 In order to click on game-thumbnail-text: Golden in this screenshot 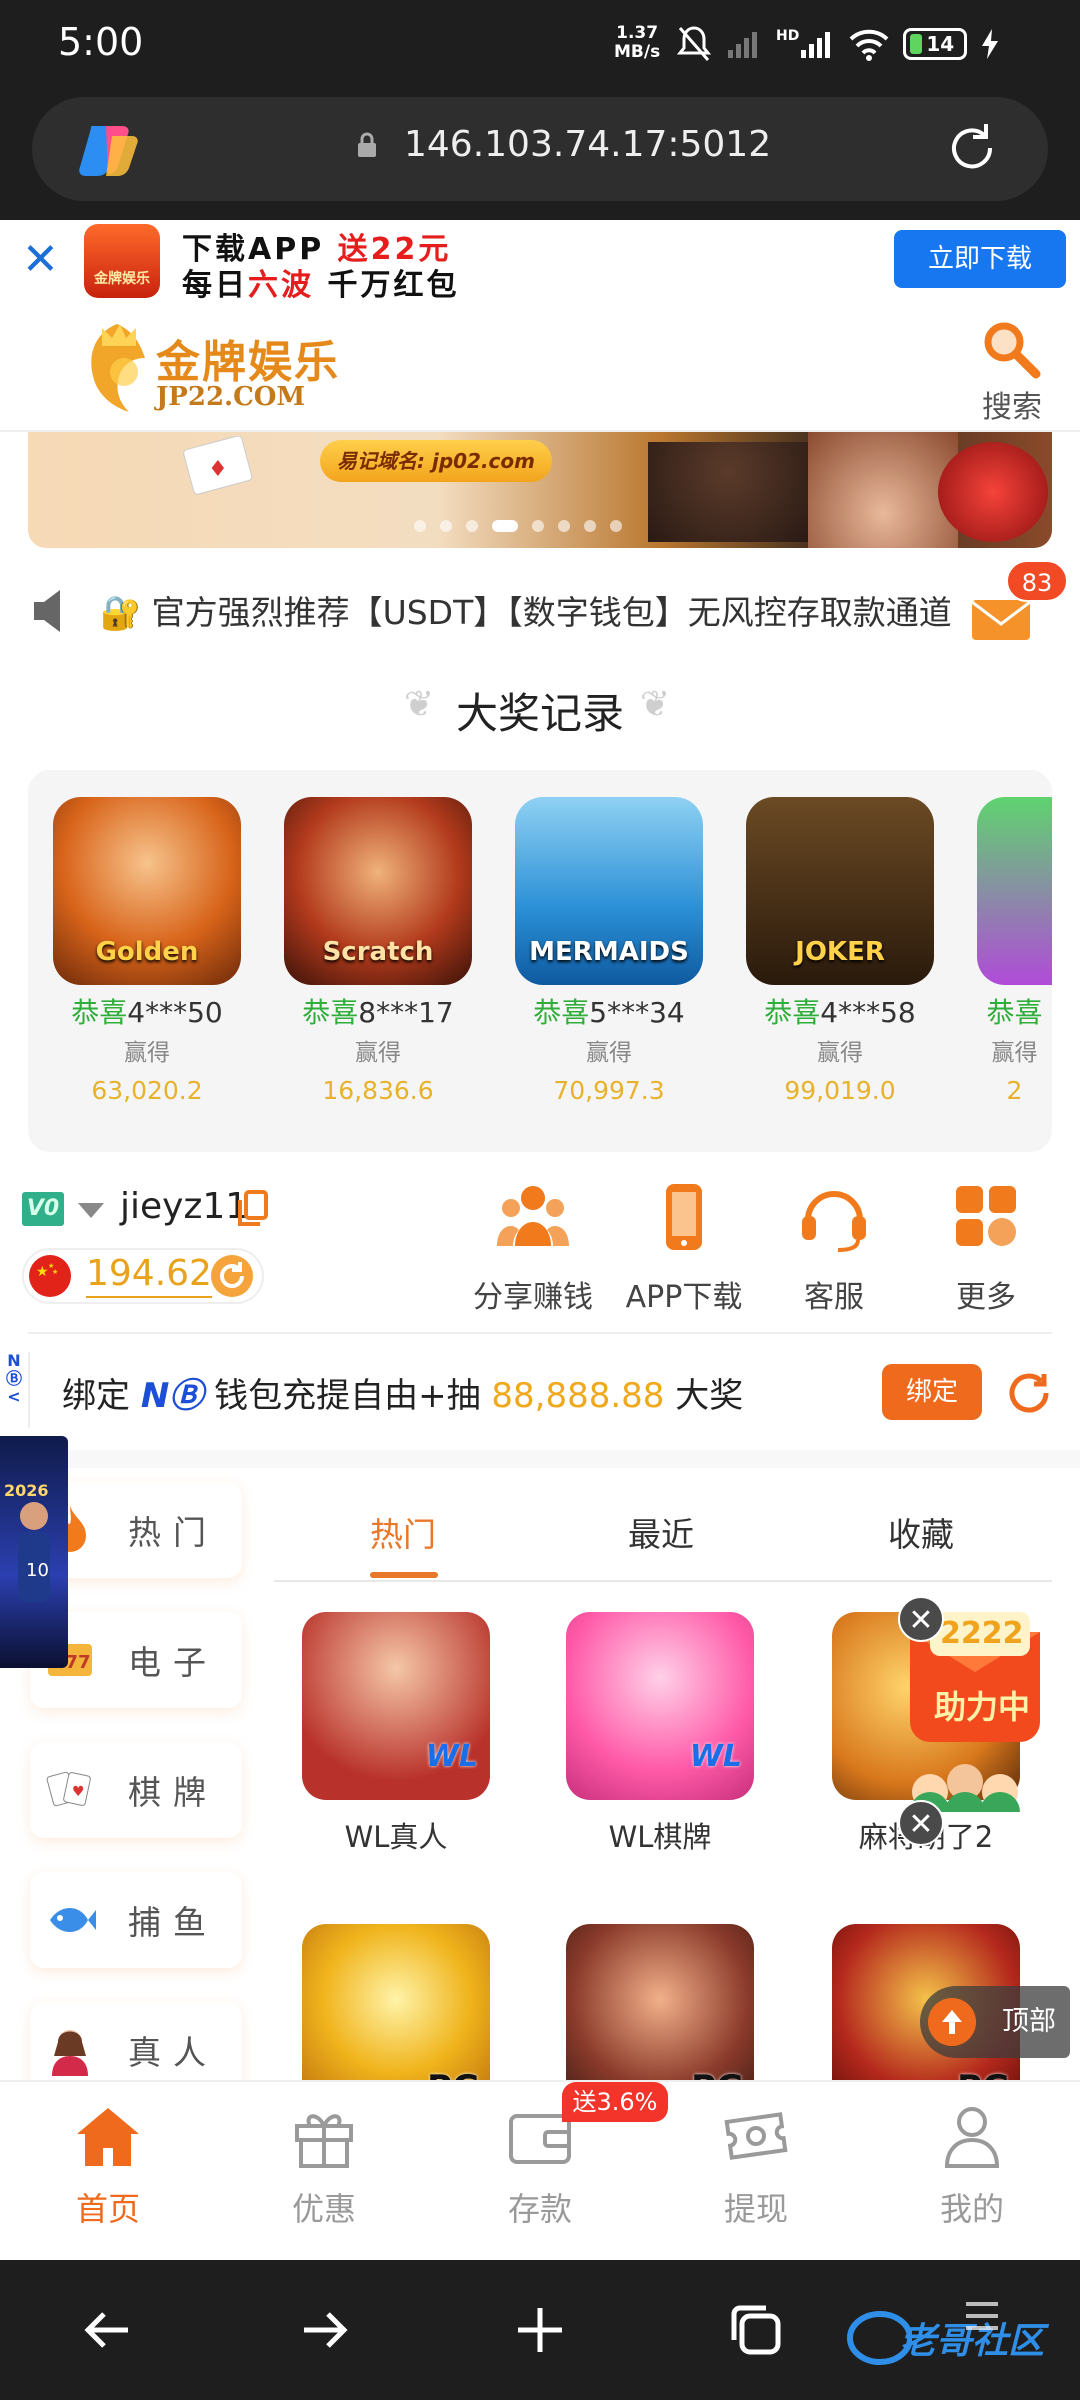, I will do `click(147, 952)`.